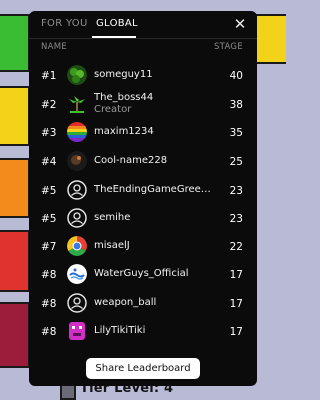 The image size is (320, 400). What do you see at coordinates (15, 261) in the screenshot?
I see `background-tile-red` at bounding box center [15, 261].